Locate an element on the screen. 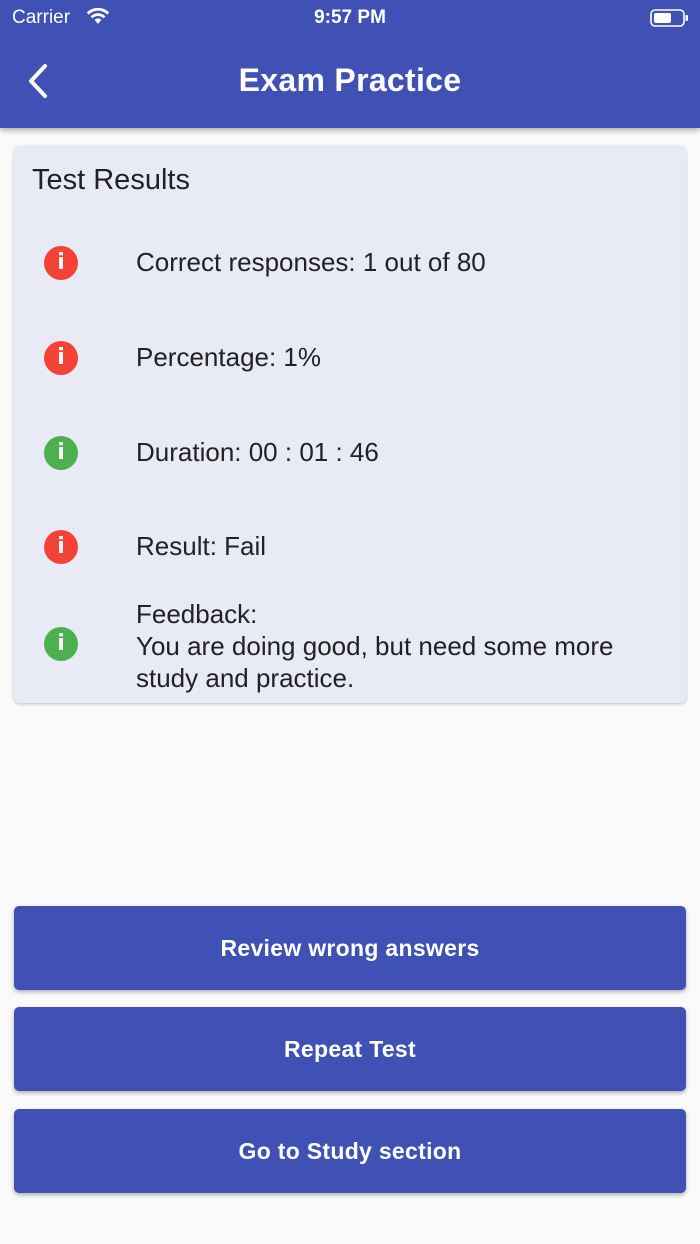 This screenshot has width=700, height=1244. percentage-text: Percentage: 1% is located at coordinates (229, 357).